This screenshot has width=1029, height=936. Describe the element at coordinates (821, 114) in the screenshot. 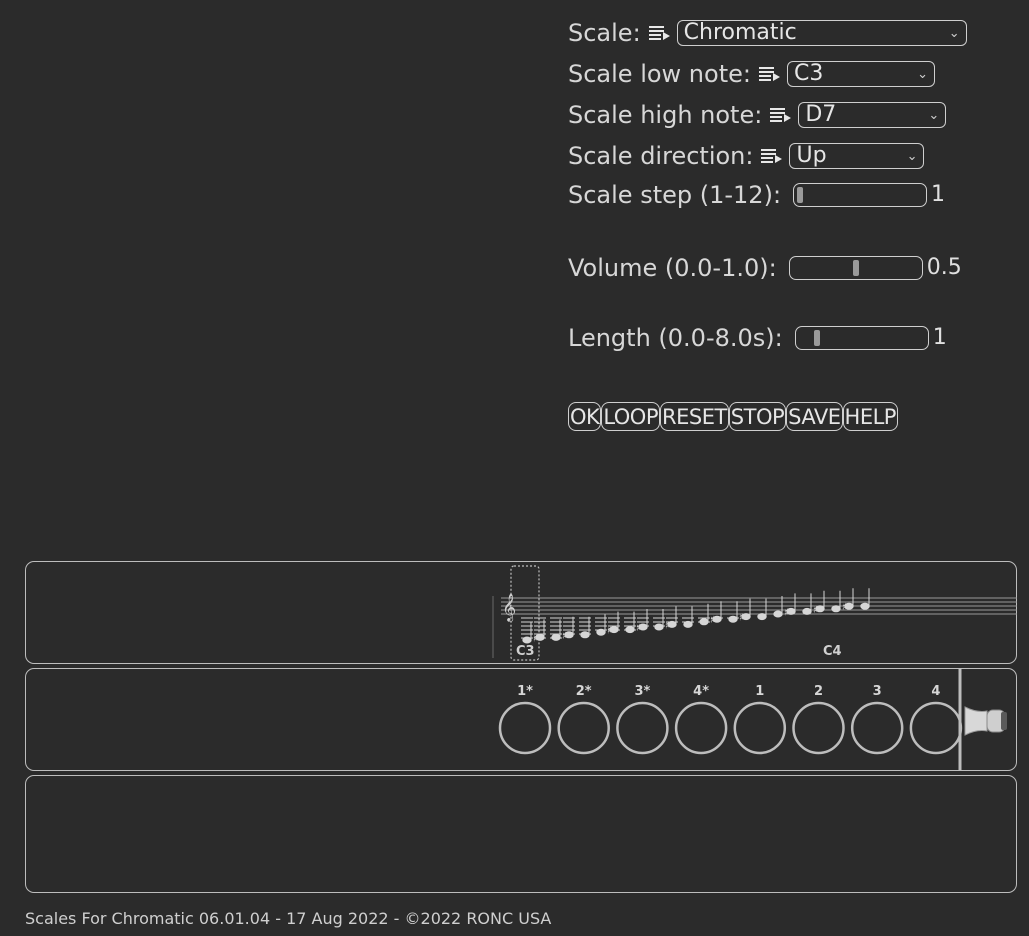

I see `high-note-select-value: D7` at that location.